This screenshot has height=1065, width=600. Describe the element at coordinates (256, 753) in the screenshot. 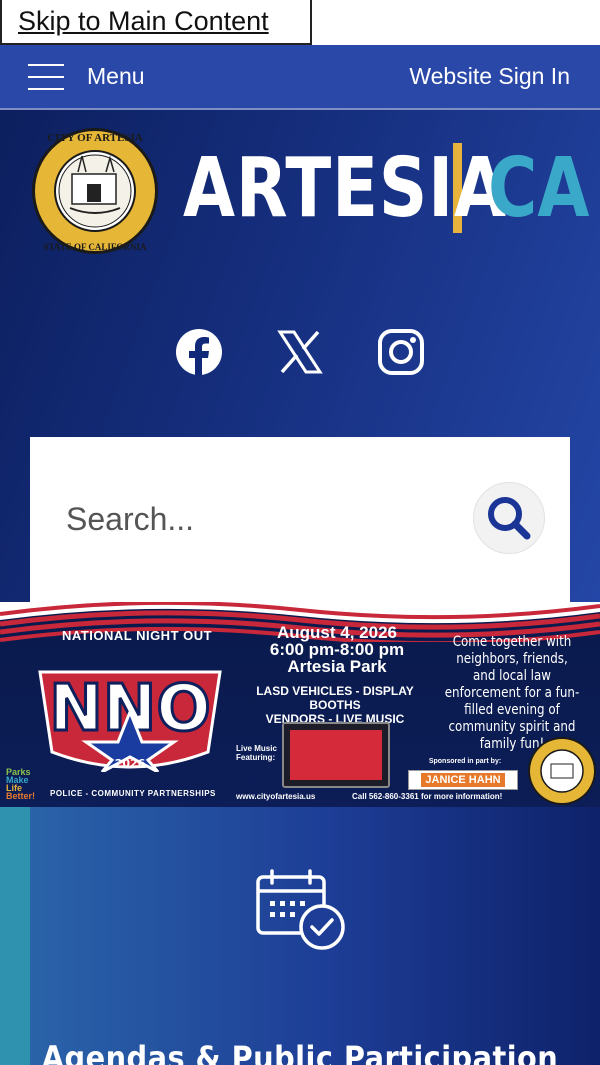

I see `live-music-label: Live Music Featuring:` at that location.